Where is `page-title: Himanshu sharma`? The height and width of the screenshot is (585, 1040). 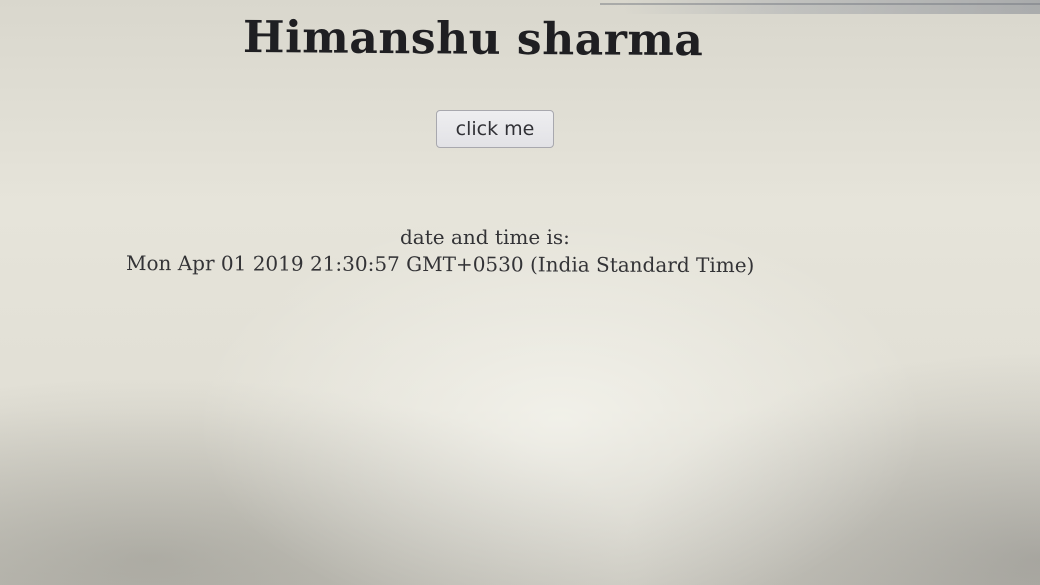 page-title: Himanshu sharma is located at coordinates (473, 39).